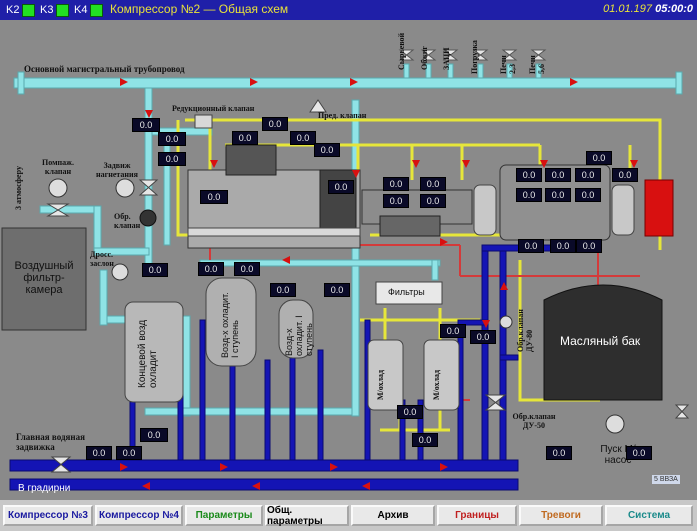  What do you see at coordinates (534, 421) in the screenshot?
I see `check-valve-du50-label: Обр.клапан ДУ-50` at bounding box center [534, 421].